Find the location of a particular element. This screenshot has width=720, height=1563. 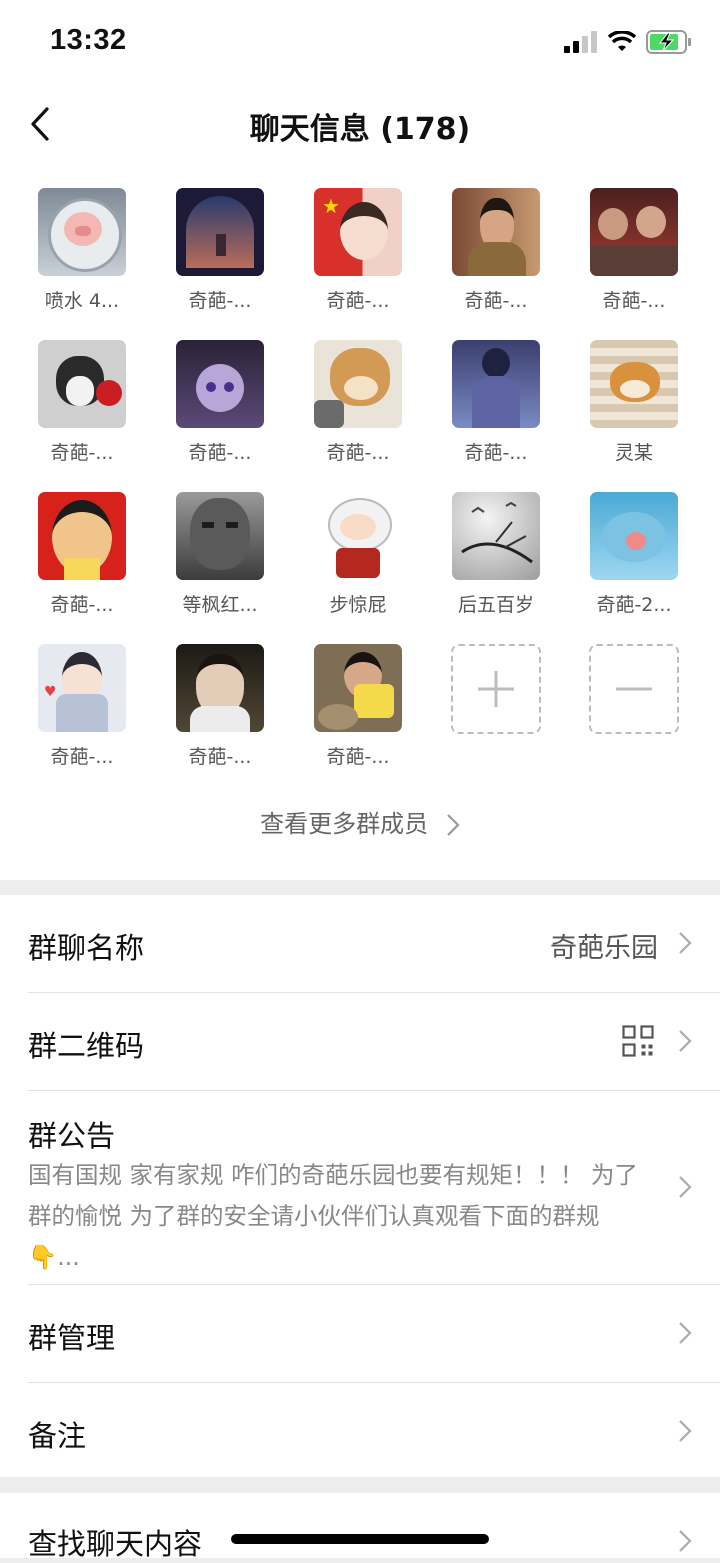

status-icons is located at coordinates (628, 42).